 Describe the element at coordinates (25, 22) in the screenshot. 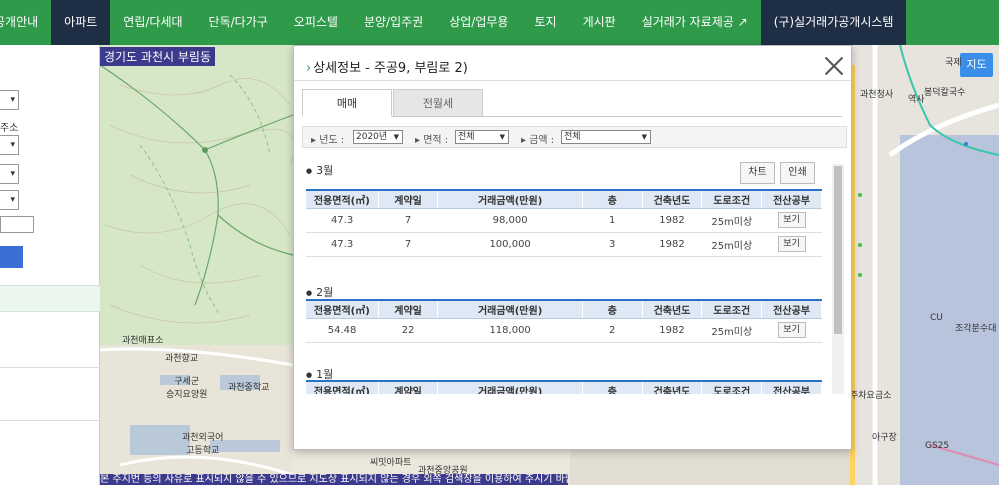

I see `nav-item-notice: 공개안내` at that location.